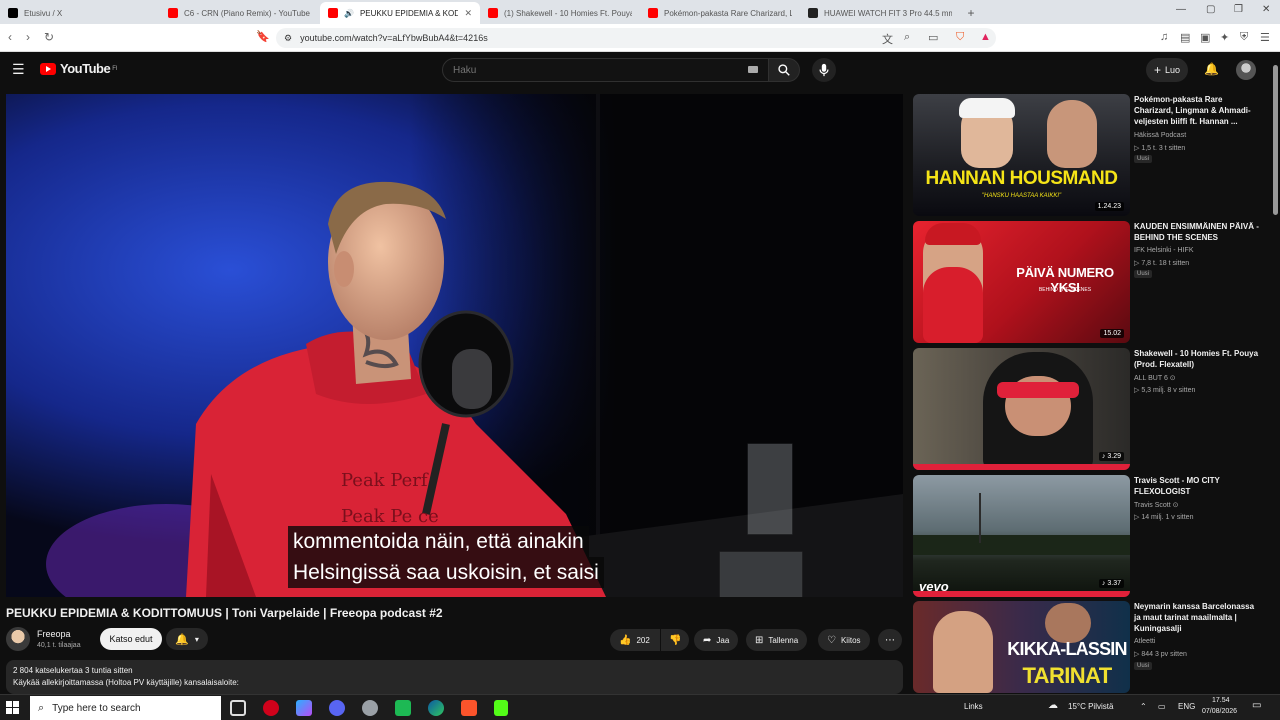 The height and width of the screenshot is (720, 1280). Describe the element at coordinates (985, 37) in the screenshot. I see `brave-rewards-icon: ▲` at that location.